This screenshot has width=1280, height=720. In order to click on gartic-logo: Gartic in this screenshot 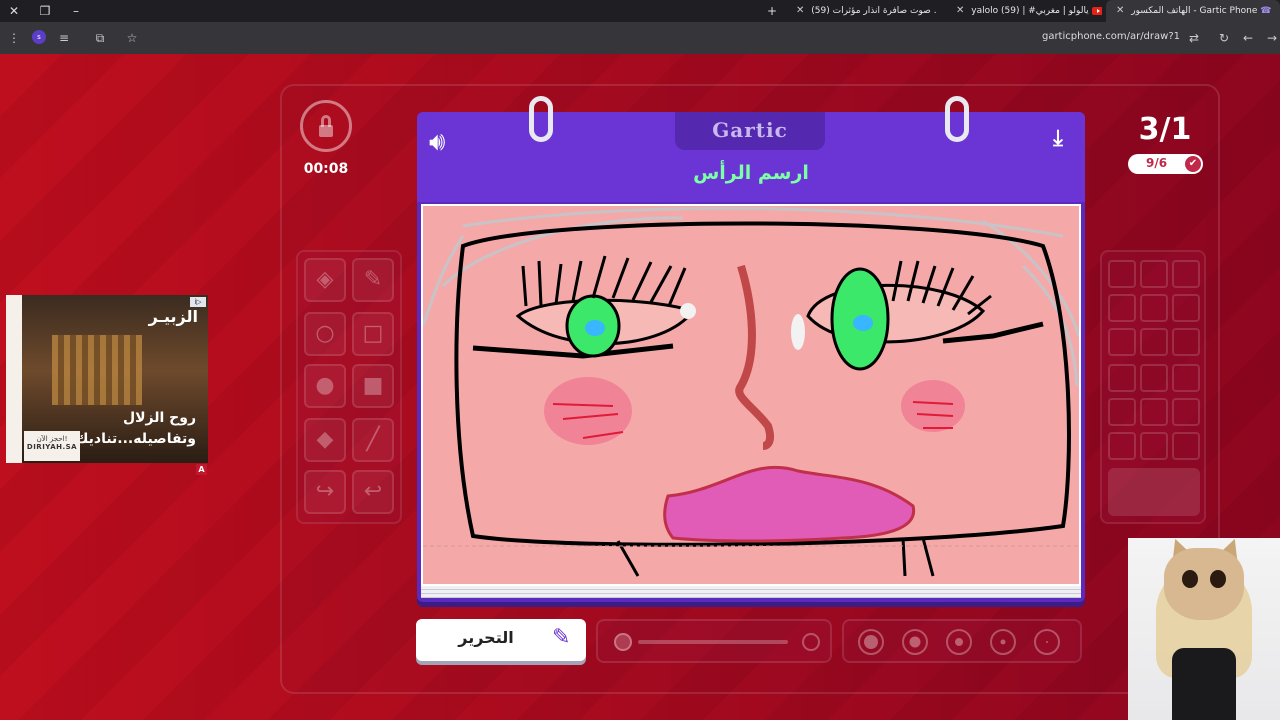, I will do `click(750, 130)`.